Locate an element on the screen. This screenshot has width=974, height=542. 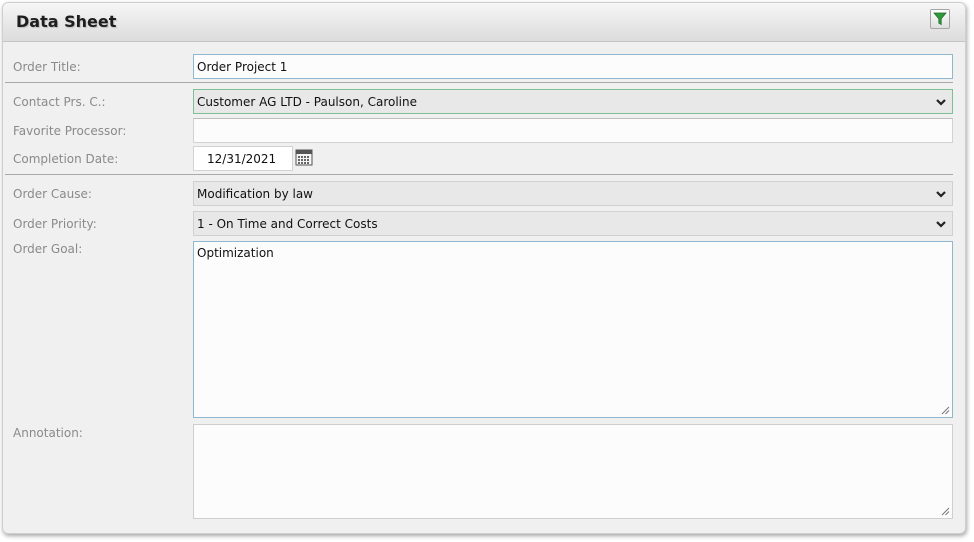
annotation-textarea is located at coordinates (573, 471).